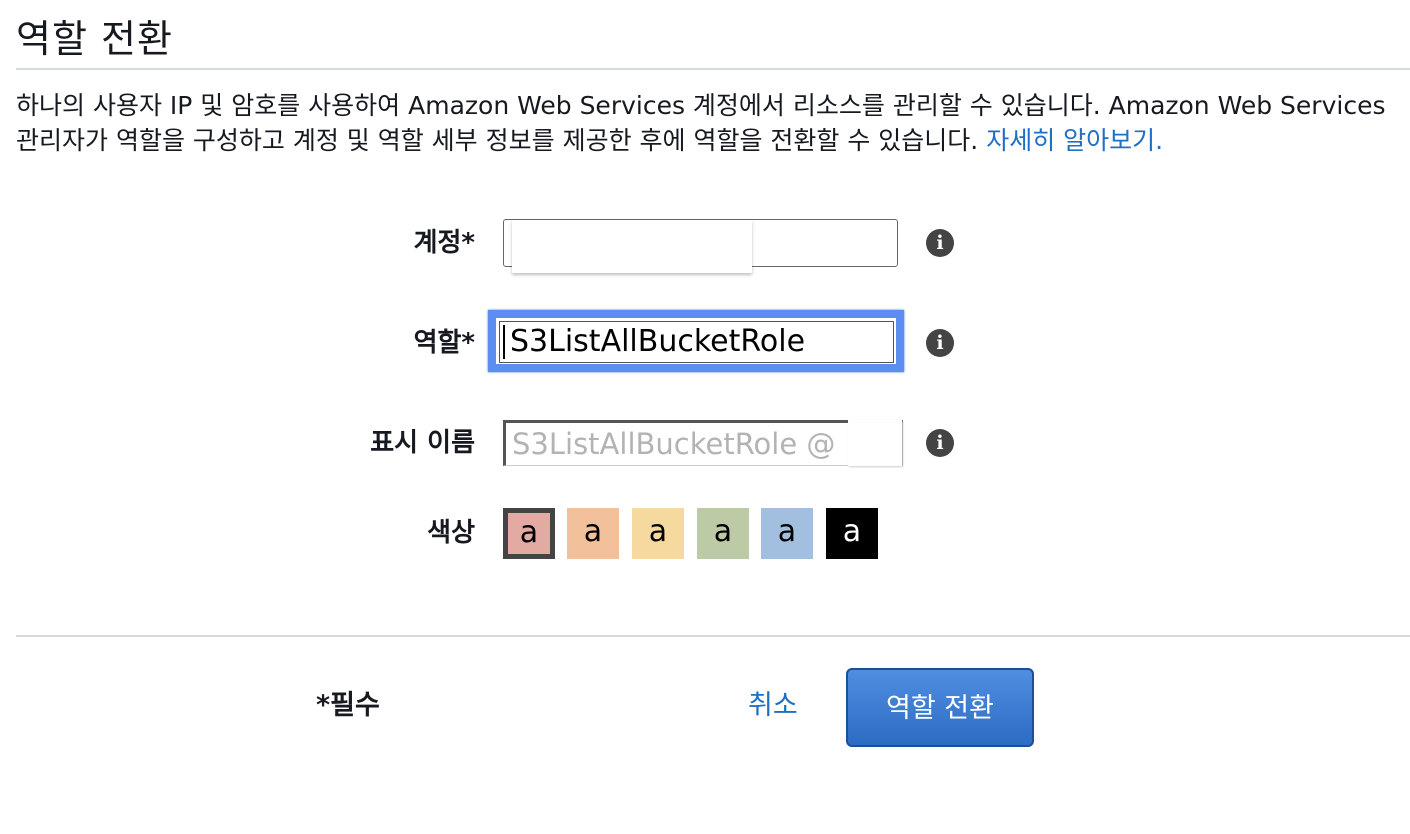  I want to click on text-caret, so click(504, 342).